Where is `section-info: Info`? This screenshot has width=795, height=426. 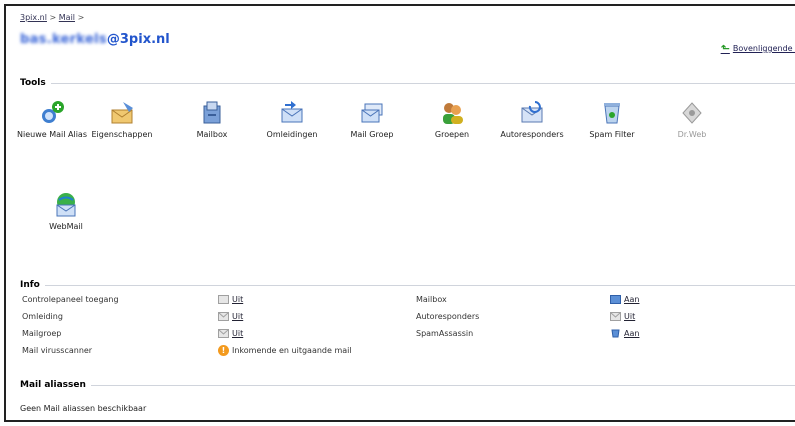
section-info: Info is located at coordinates (407, 285).